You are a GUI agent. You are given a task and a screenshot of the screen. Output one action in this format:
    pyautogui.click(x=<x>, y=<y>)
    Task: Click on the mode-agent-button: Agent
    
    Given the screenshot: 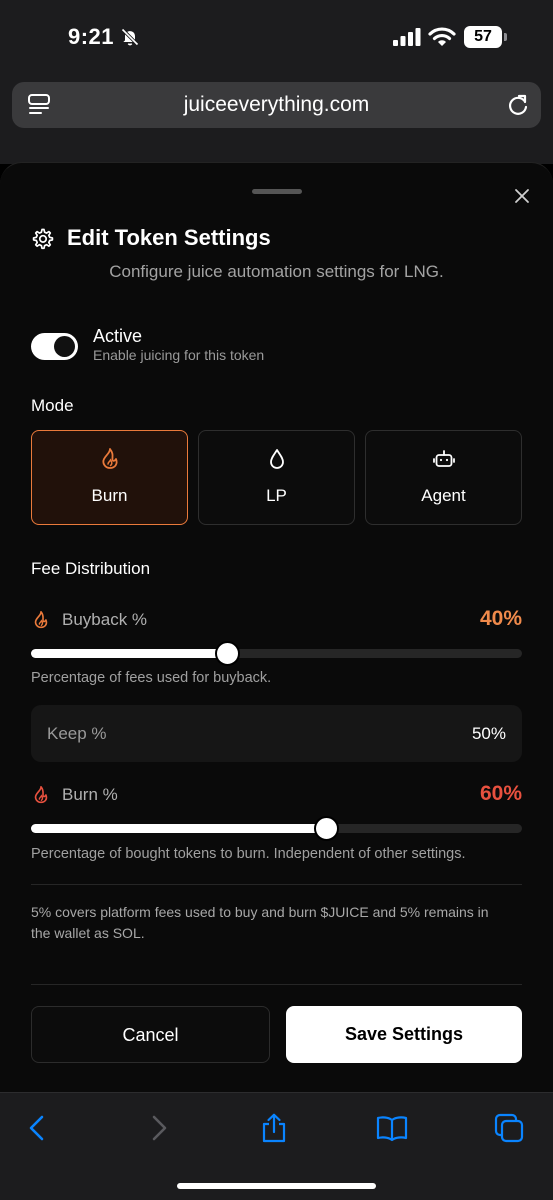 What is the action you would take?
    pyautogui.click(x=443, y=477)
    